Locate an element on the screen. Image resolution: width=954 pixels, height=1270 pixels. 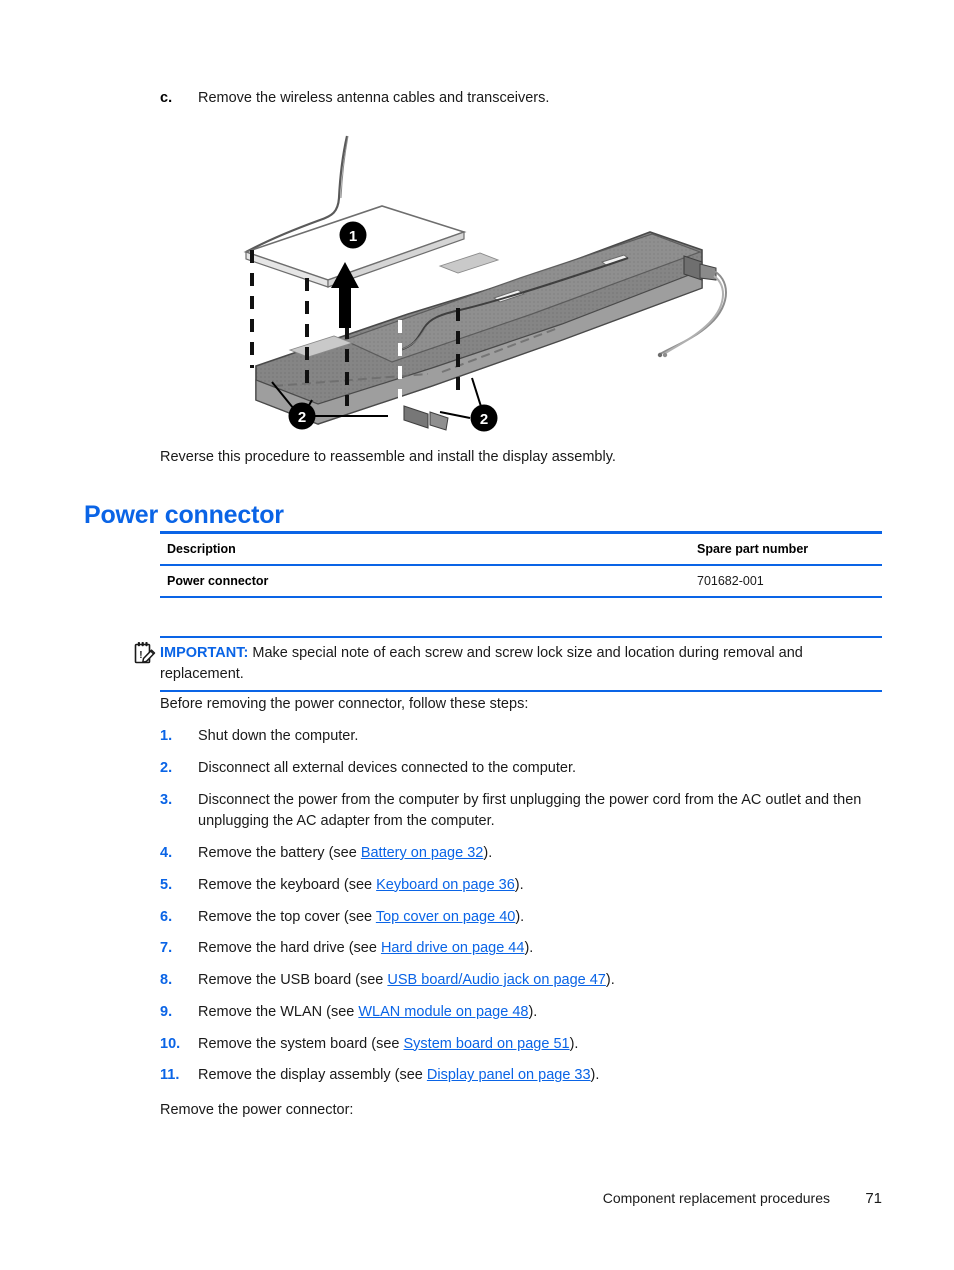
table-header-row: Description Spare part number is located at coordinates (521, 549).